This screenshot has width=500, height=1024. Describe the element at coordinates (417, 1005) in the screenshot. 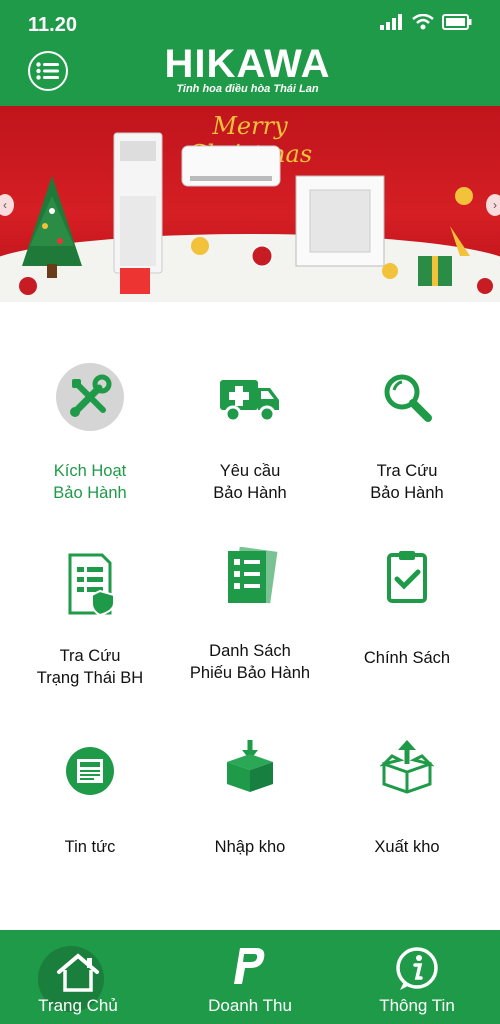

I see `nav-label: Thông Tin` at that location.